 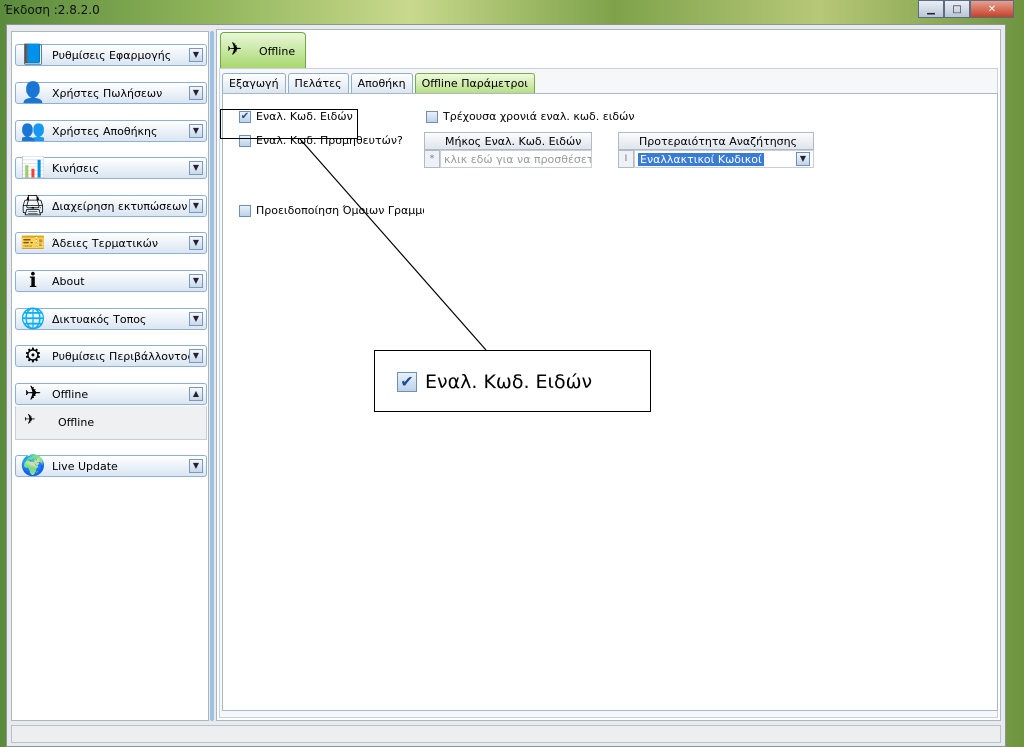 I want to click on minimize-button: ▁, so click(x=931, y=9).